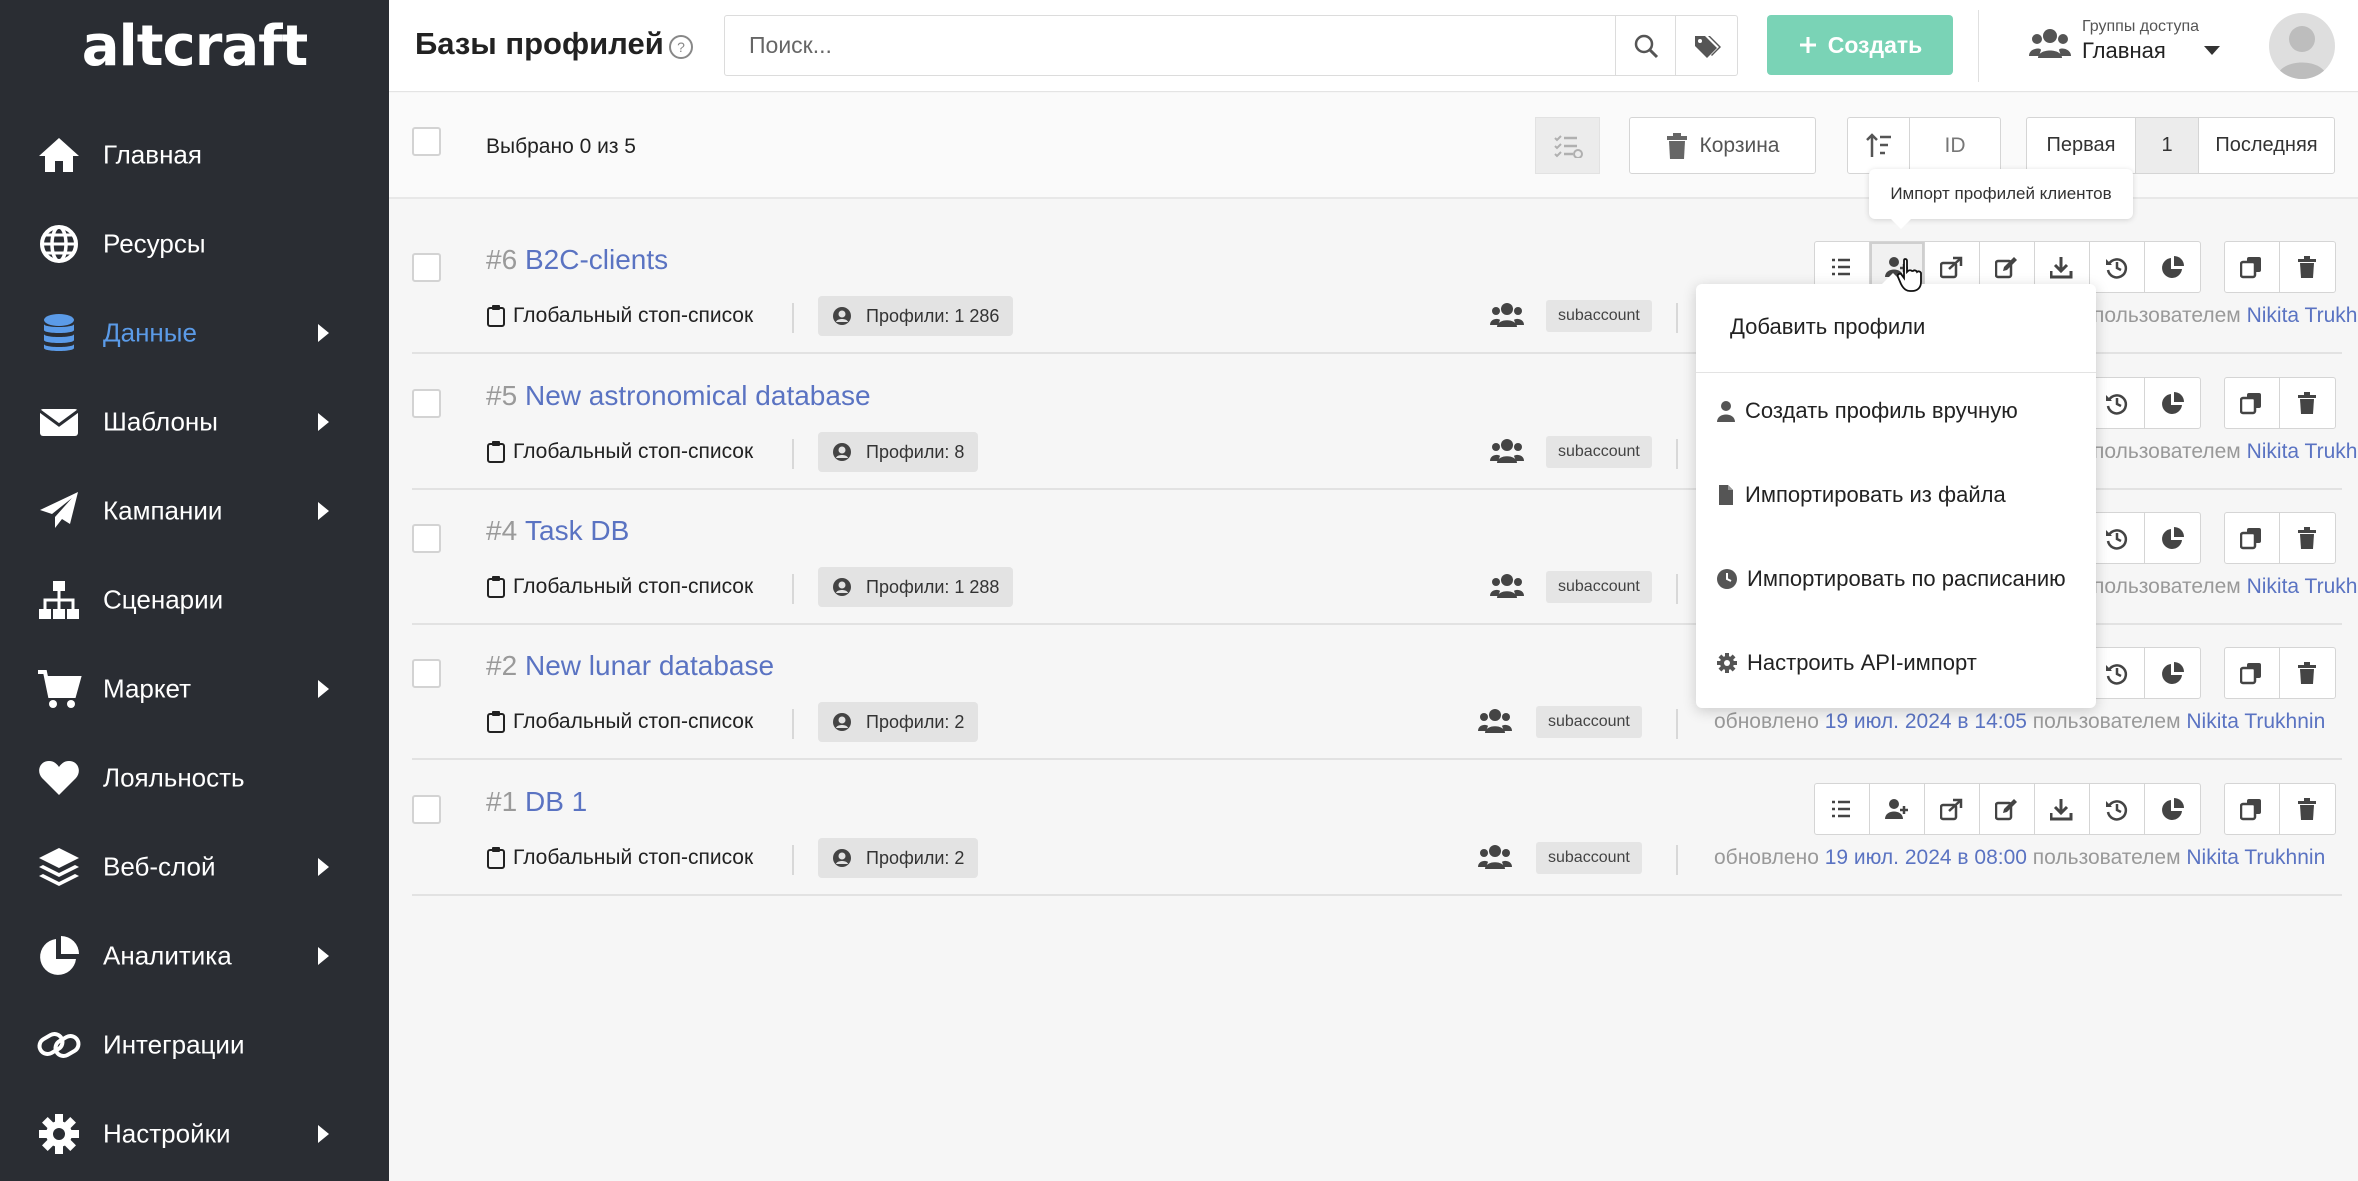 The image size is (2358, 1181). I want to click on last-page-button: Последняя, so click(2266, 145).